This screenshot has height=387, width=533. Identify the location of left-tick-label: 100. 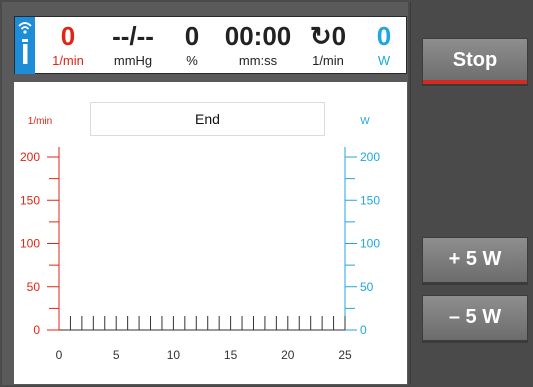
(30, 244).